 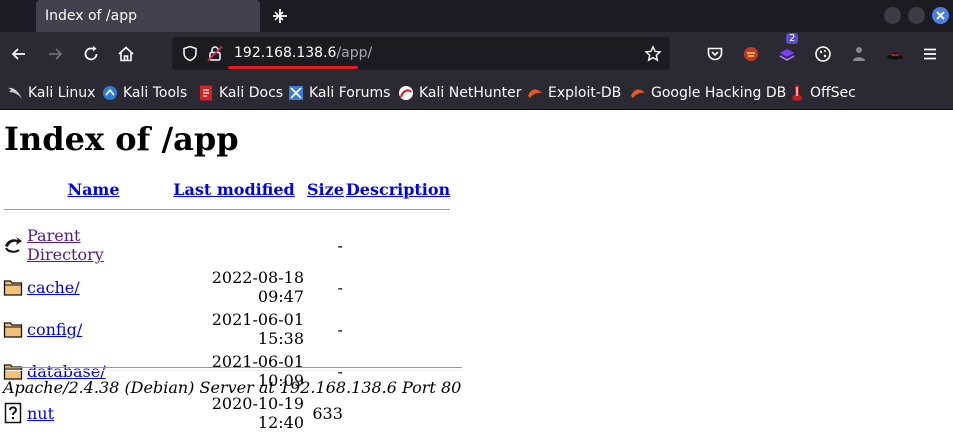 I want to click on separator-line, so click(x=227, y=211).